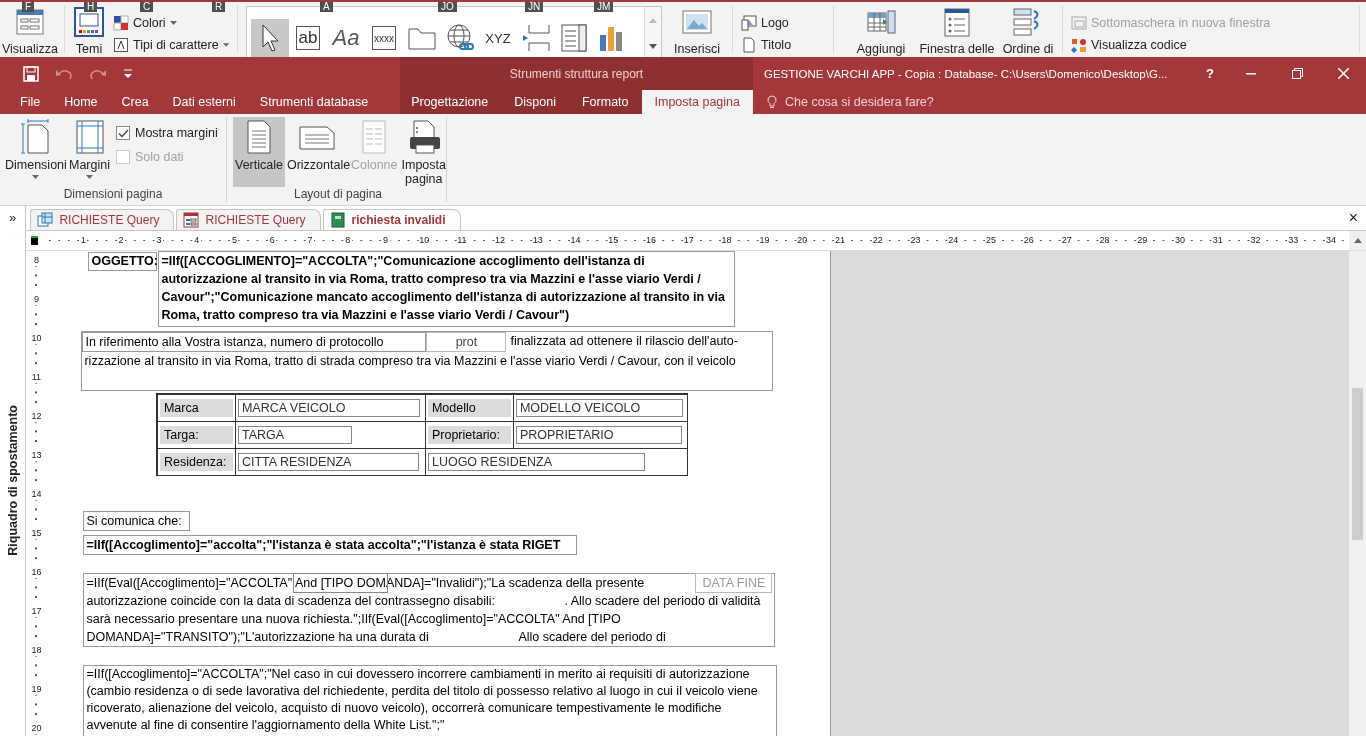 The image size is (1366, 736). I want to click on ribbon-tab: Dati esterni, so click(204, 102).